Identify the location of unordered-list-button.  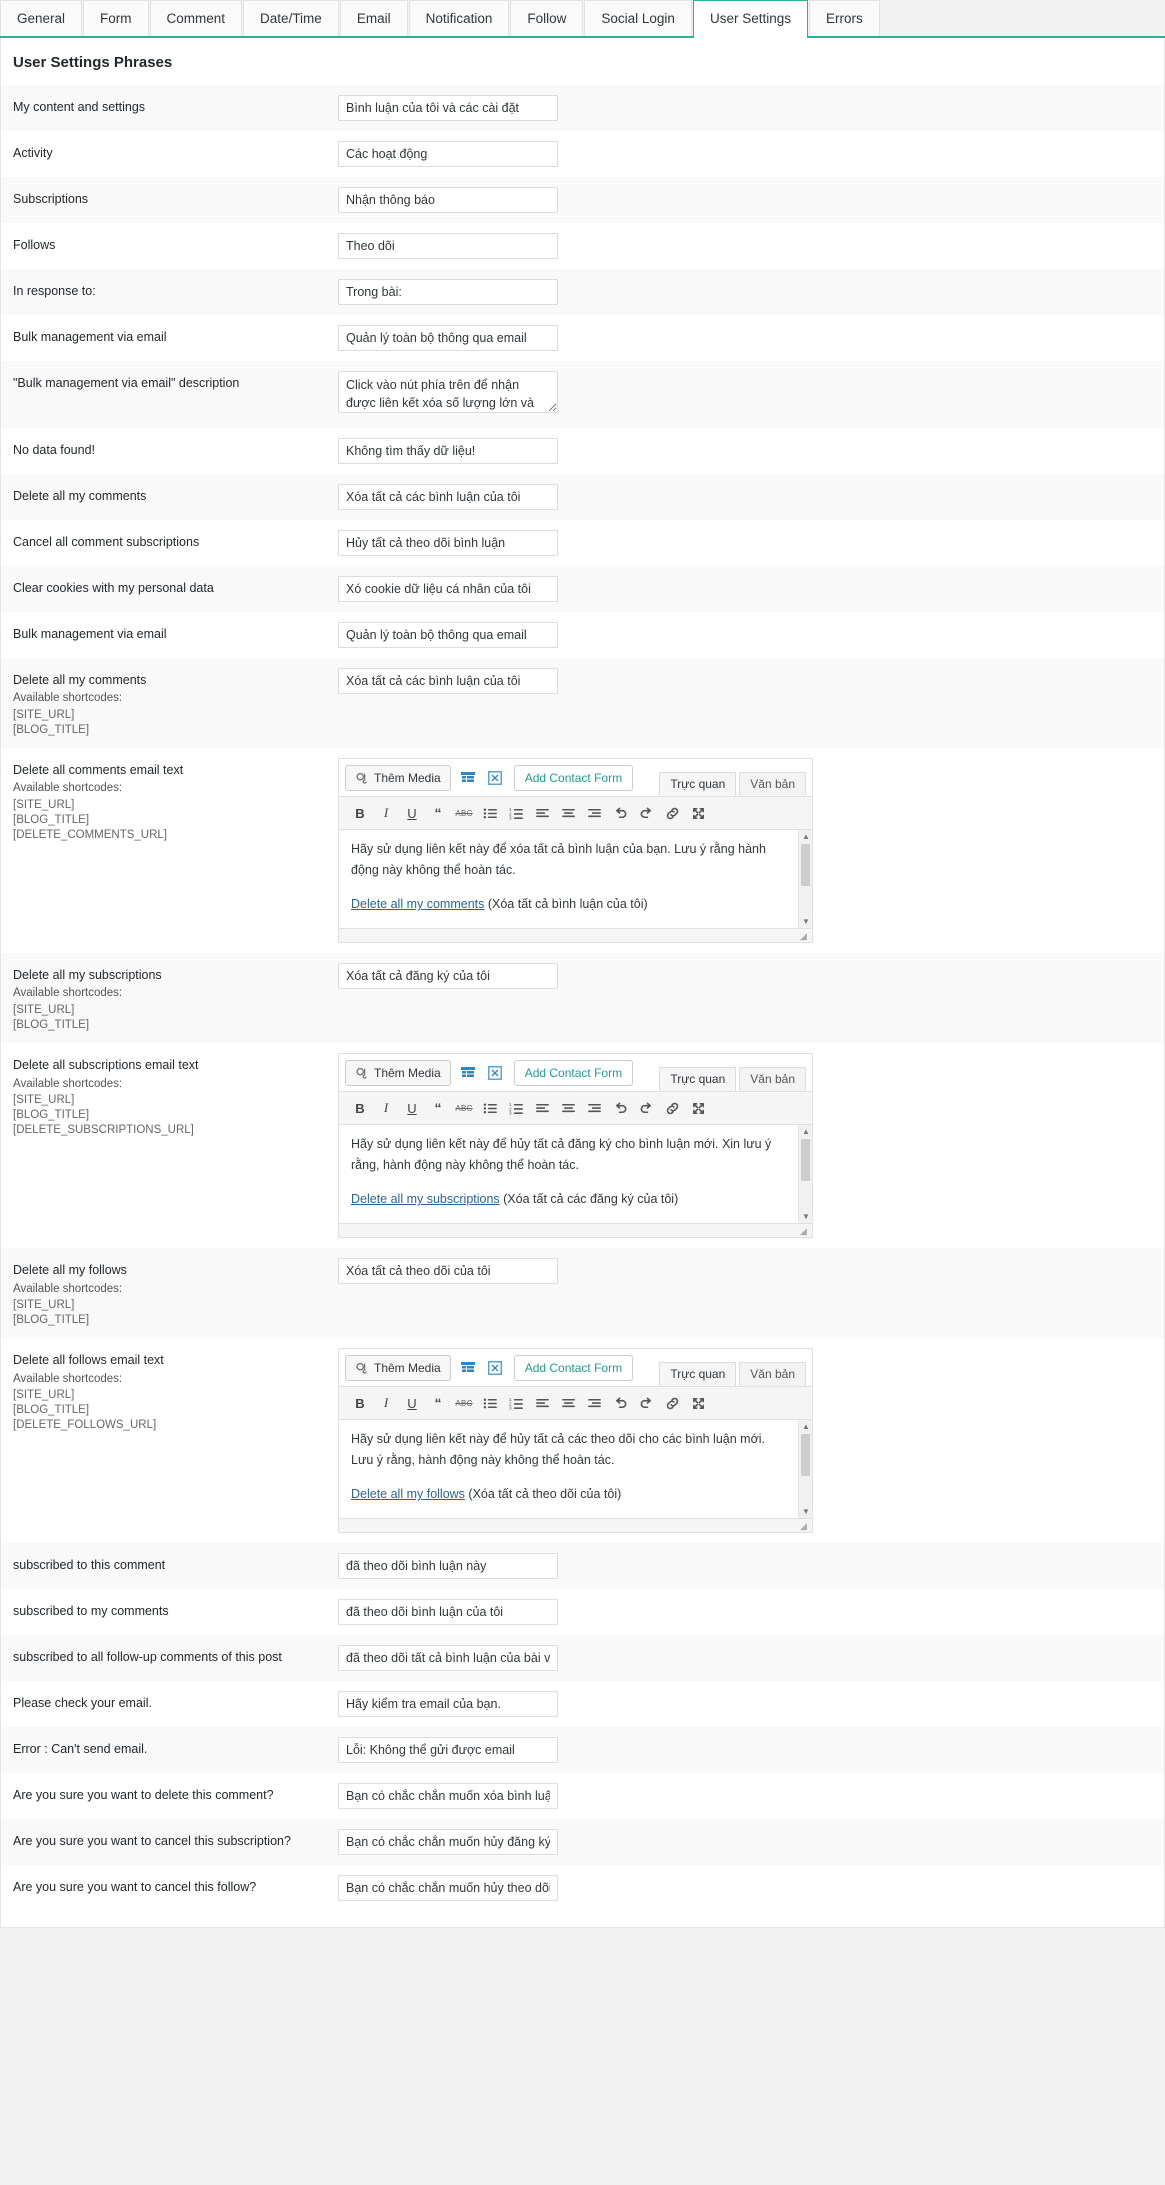
(490, 1403).